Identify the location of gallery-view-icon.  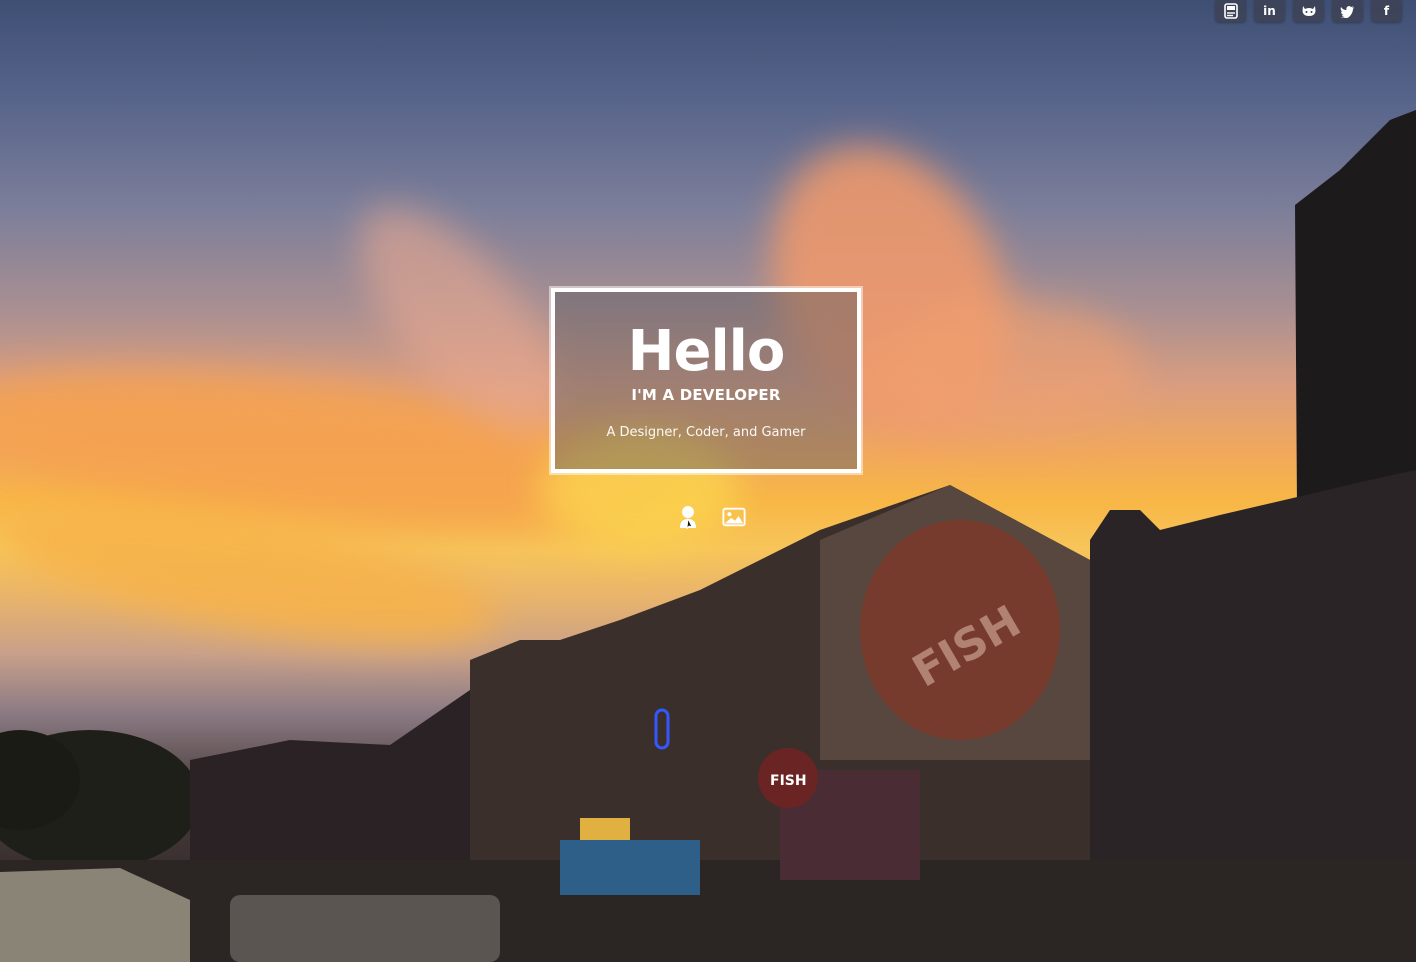
(734, 517).